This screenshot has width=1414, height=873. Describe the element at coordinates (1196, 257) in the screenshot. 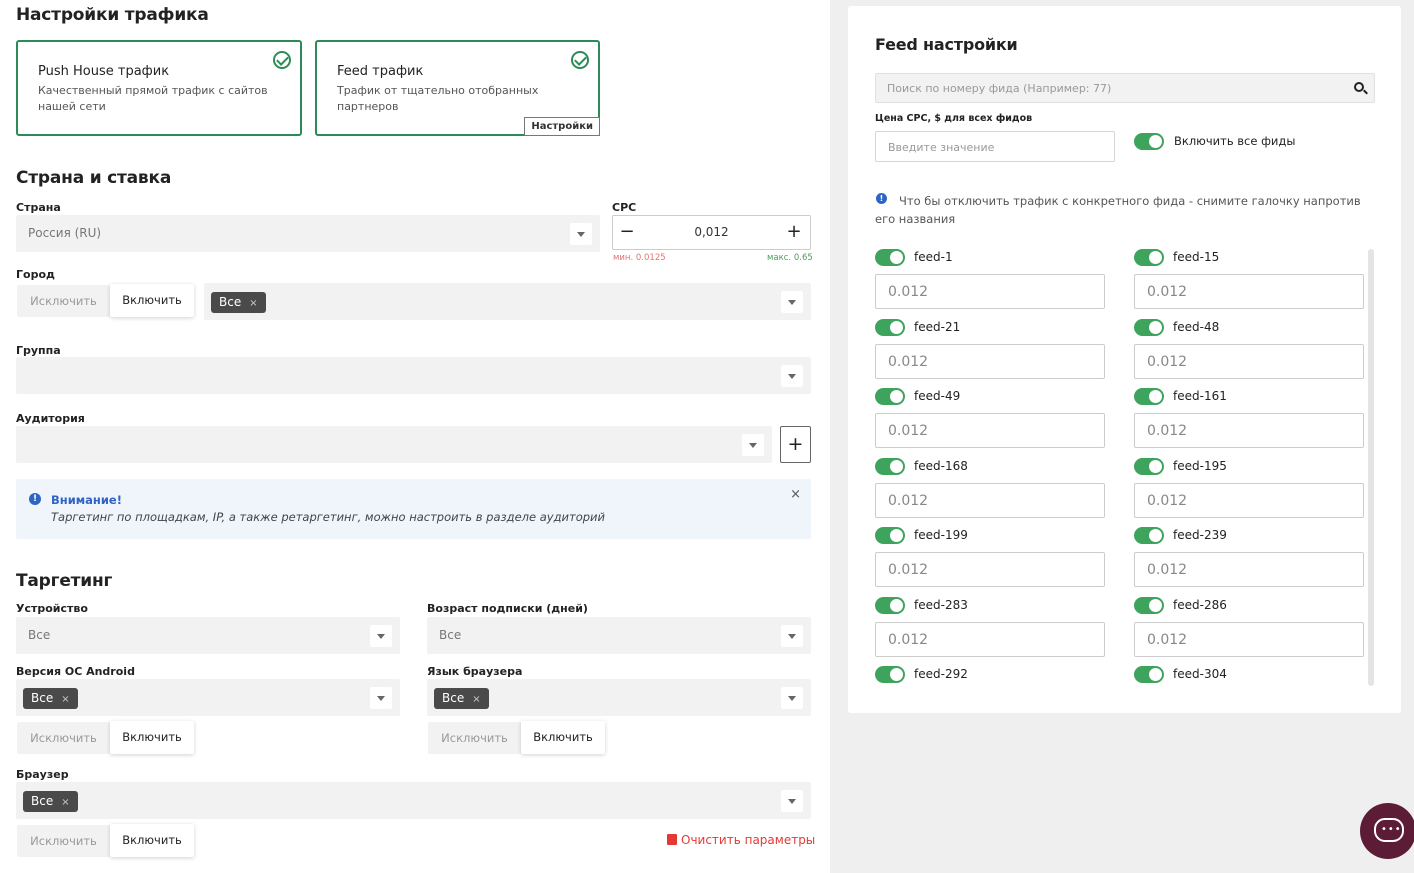

I see `feed-label: feed-15` at that location.